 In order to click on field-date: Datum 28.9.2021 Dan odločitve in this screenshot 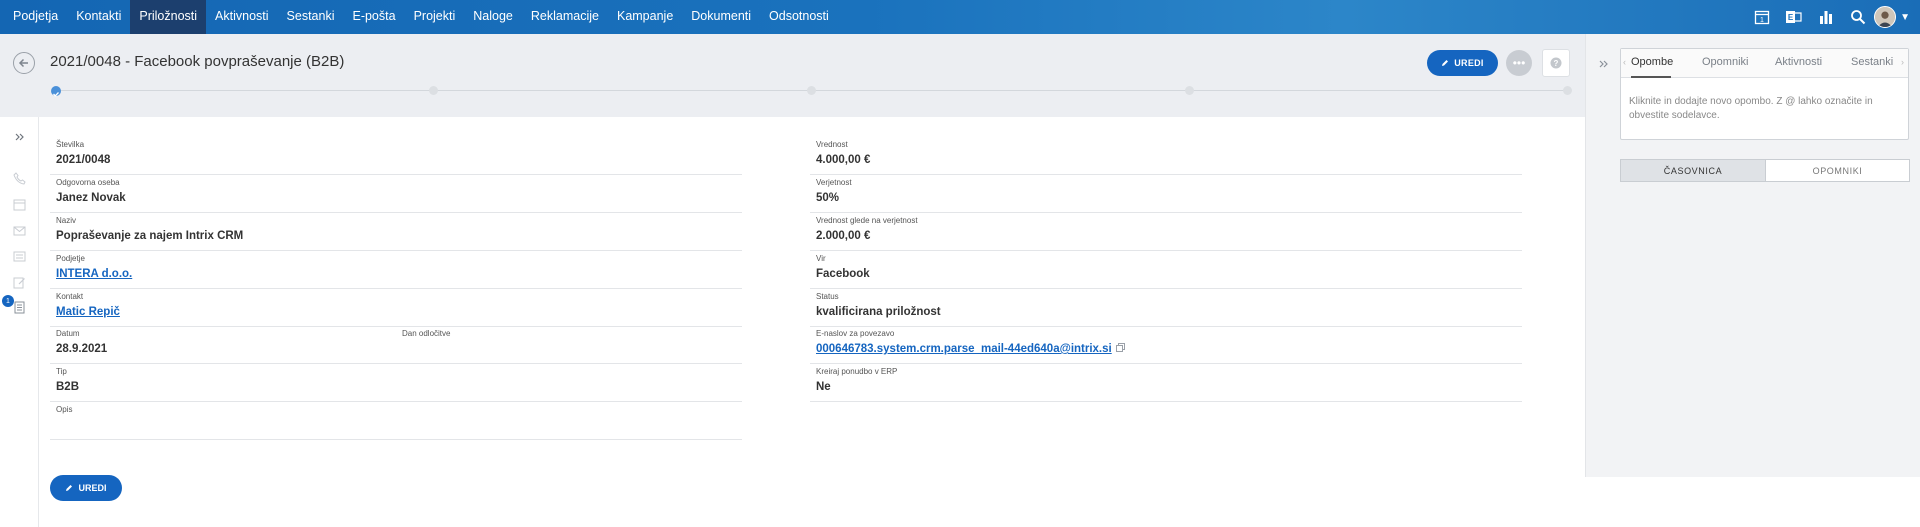, I will do `click(396, 346)`.